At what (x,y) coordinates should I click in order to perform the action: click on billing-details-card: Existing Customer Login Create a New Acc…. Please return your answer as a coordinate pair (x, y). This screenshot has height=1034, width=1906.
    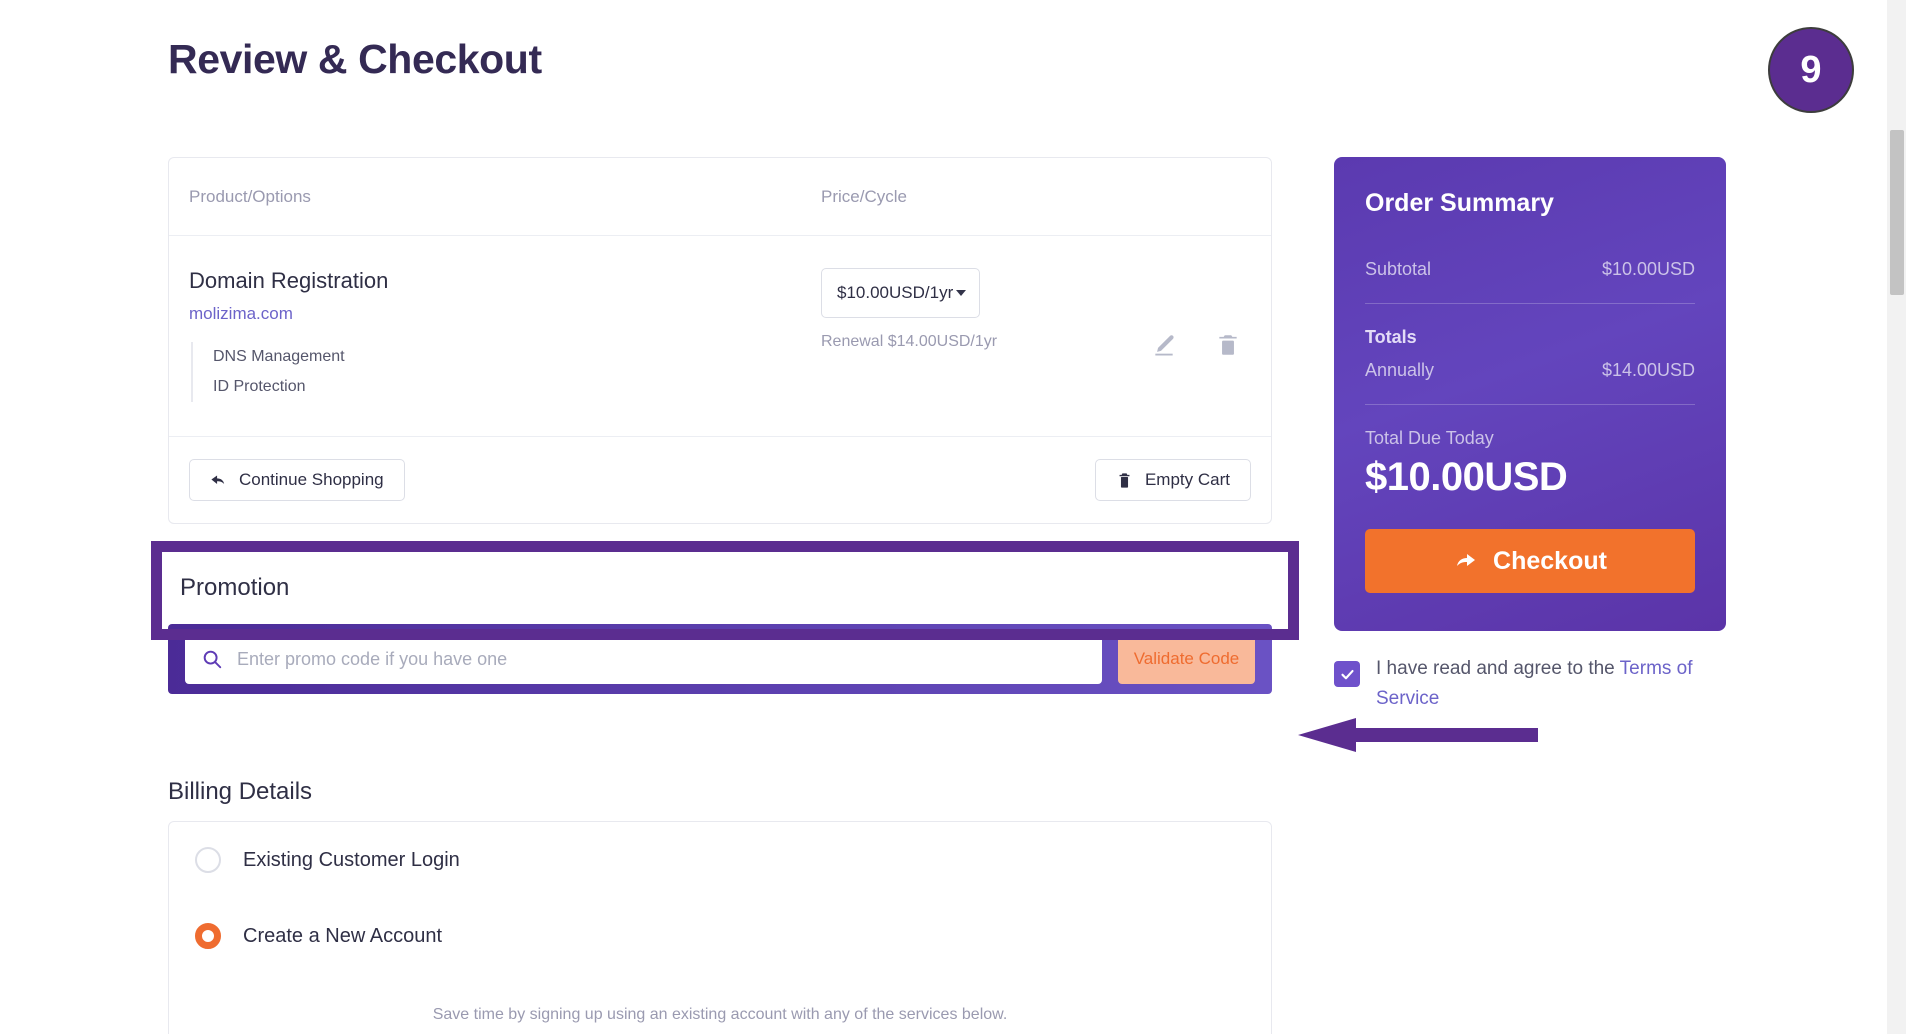
    Looking at the image, I should click on (720, 927).